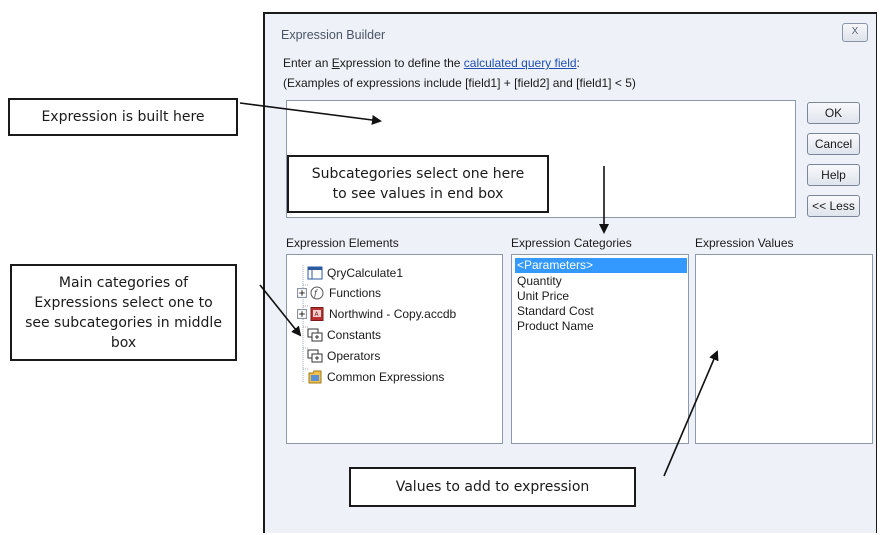  I want to click on arrow-main-categories, so click(280, 310).